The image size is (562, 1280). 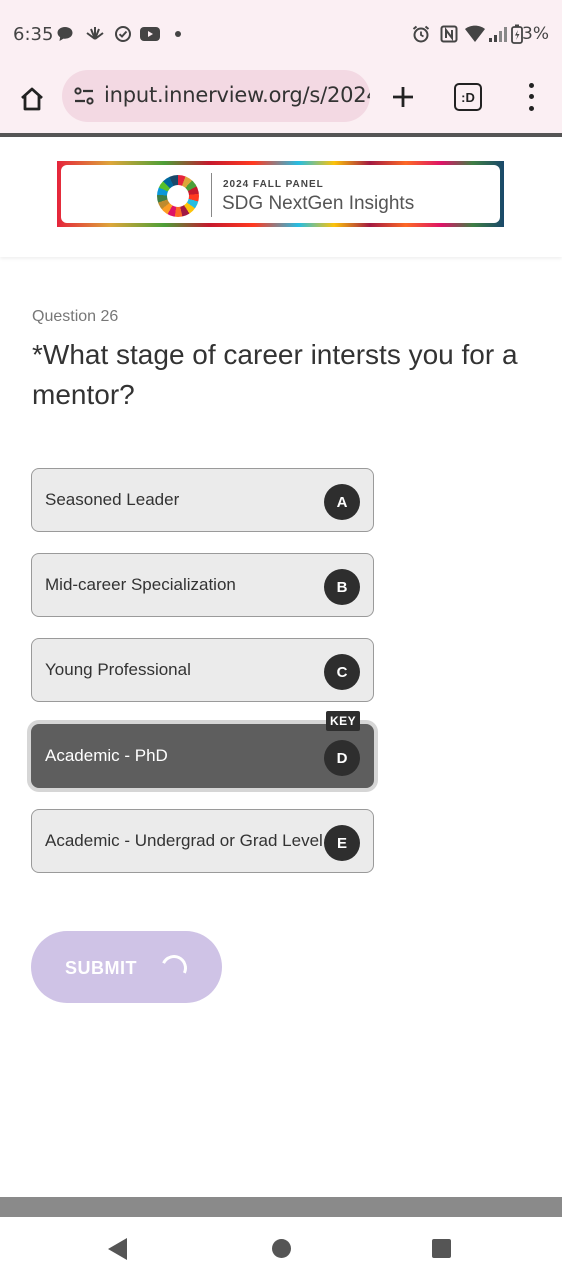 I want to click on option-e: Academic - Undergrad or Grad Level E, so click(x=202, y=841).